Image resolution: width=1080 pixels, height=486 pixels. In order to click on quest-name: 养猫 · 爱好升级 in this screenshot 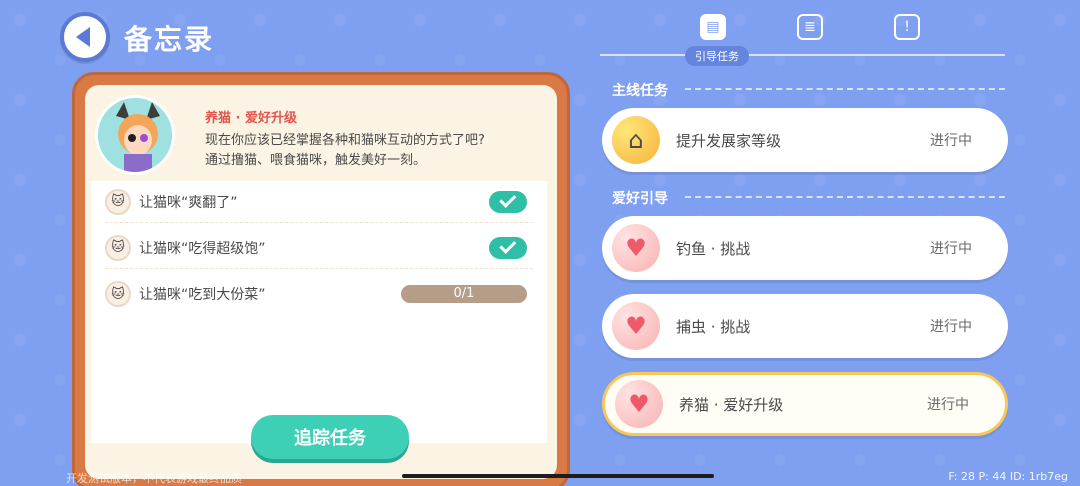, I will do `click(251, 118)`.